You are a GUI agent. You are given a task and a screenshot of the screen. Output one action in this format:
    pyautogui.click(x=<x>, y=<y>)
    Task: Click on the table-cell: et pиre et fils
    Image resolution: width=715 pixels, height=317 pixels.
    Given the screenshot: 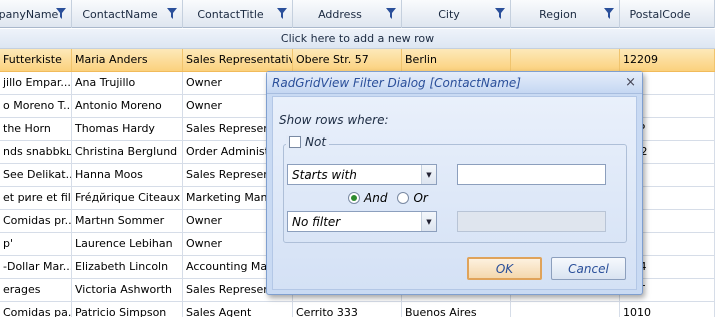 What is the action you would take?
    pyautogui.click(x=36, y=198)
    